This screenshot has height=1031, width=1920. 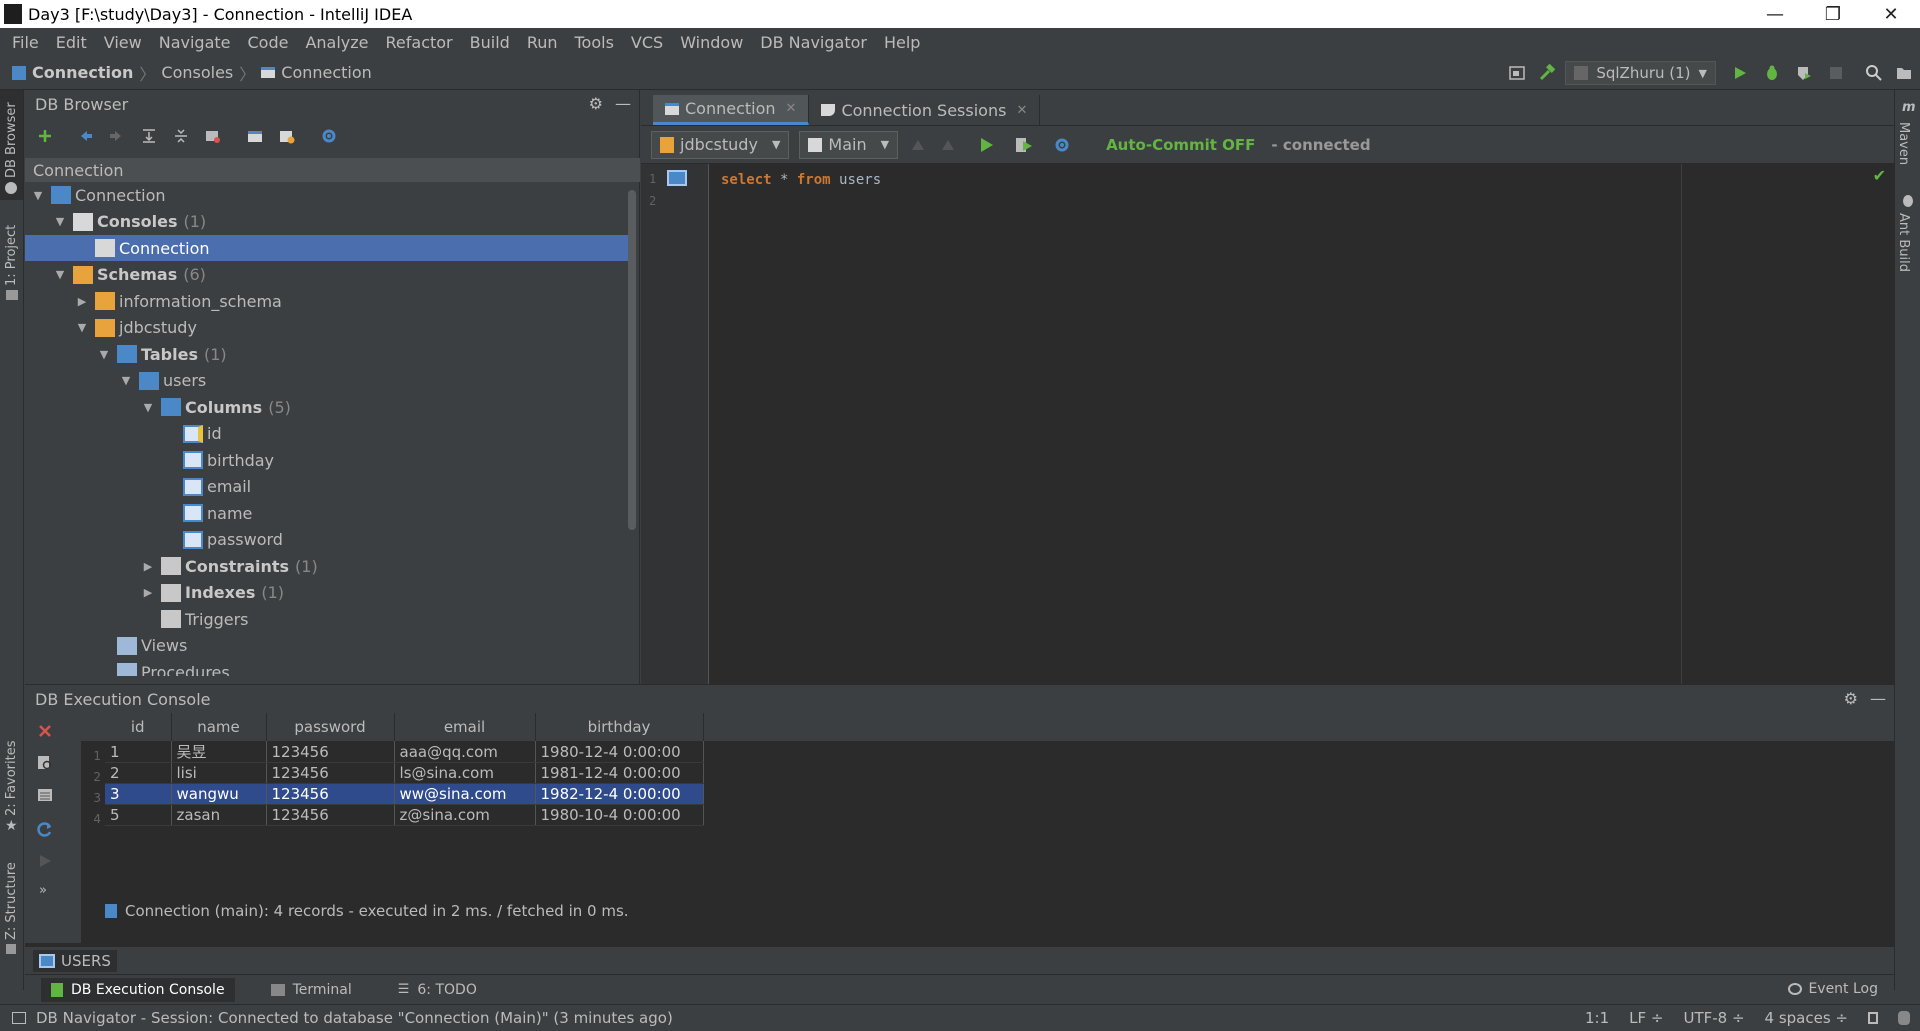 I want to click on tree-scrollbar, so click(x=632, y=360).